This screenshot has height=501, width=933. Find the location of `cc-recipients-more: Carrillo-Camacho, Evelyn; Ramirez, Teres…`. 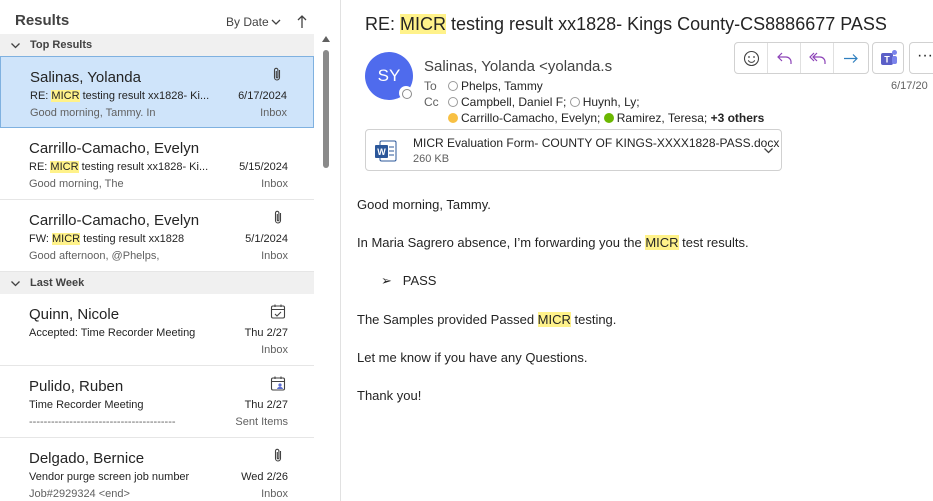

cc-recipients-more: Carrillo-Camacho, Evelyn; Ramirez, Teres… is located at coordinates (594, 118).